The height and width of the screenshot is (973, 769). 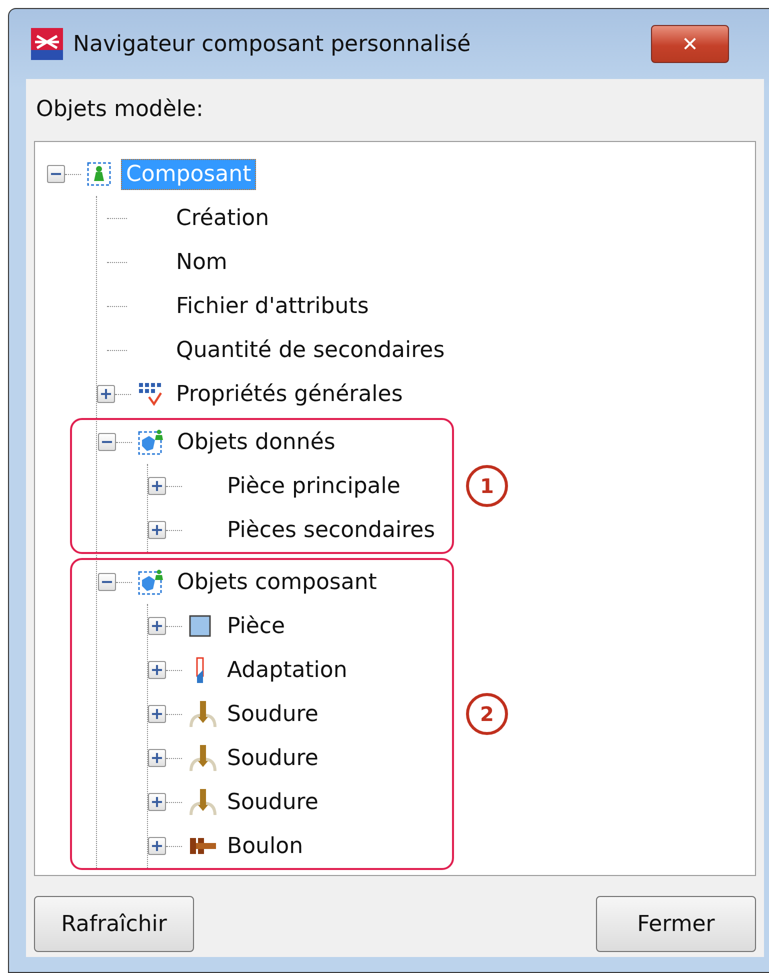 What do you see at coordinates (222, 218) in the screenshot?
I see `tree-item: Création` at bounding box center [222, 218].